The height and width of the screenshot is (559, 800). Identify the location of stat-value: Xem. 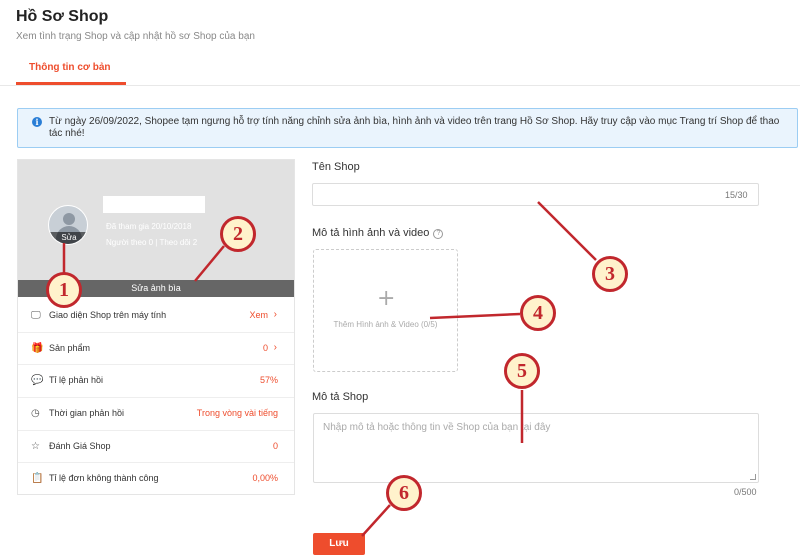
(258, 315).